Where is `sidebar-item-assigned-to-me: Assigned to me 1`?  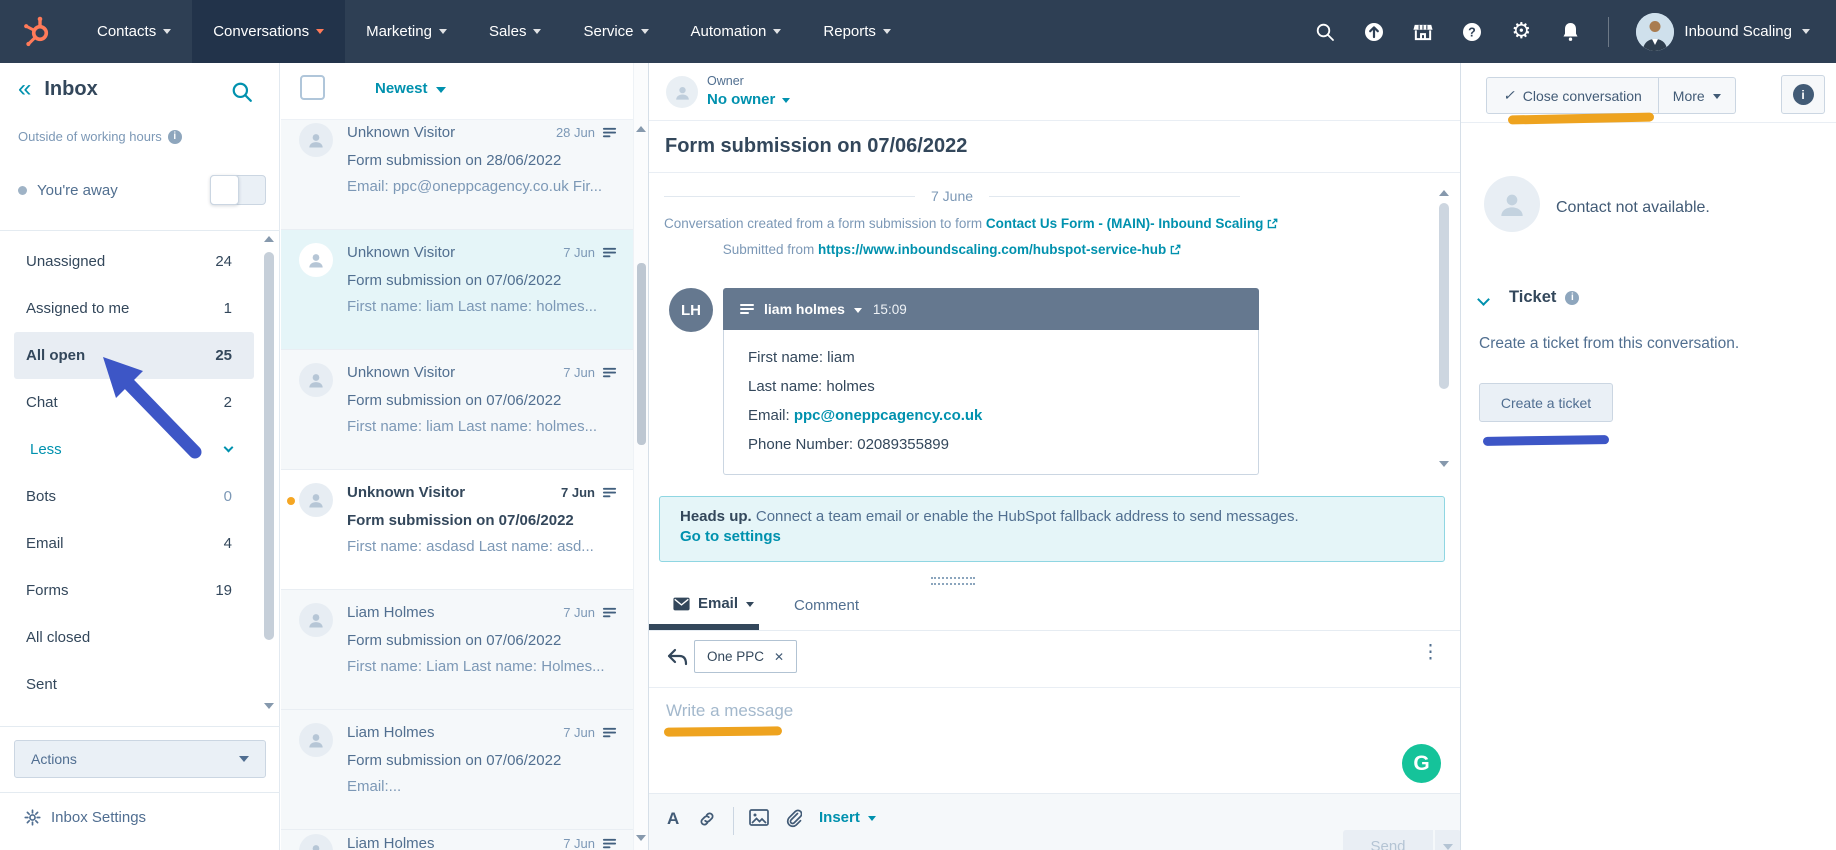 sidebar-item-assigned-to-me: Assigned to me 1 is located at coordinates (134, 308).